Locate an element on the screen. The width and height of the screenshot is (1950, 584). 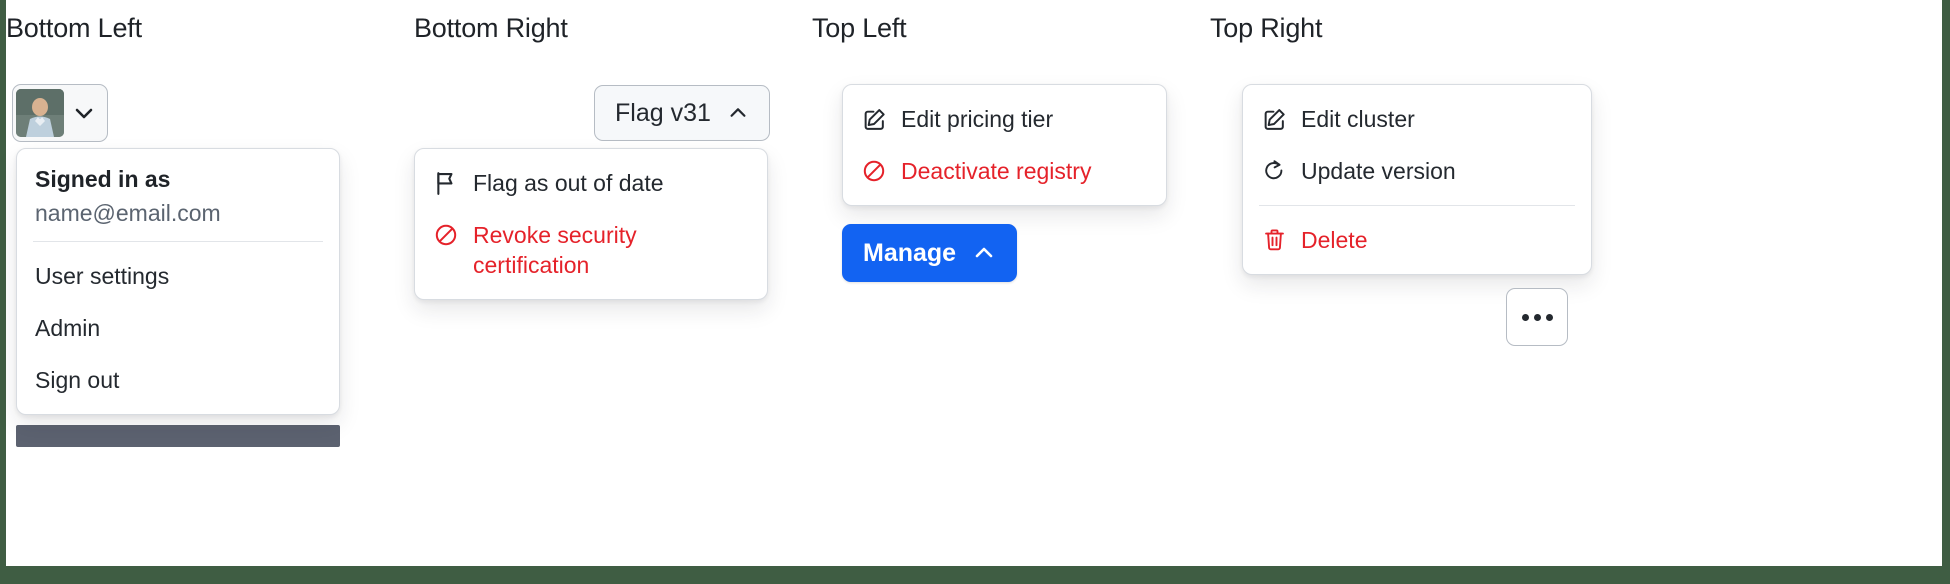
menu-item-update-version: Update version is located at coordinates (1417, 171).